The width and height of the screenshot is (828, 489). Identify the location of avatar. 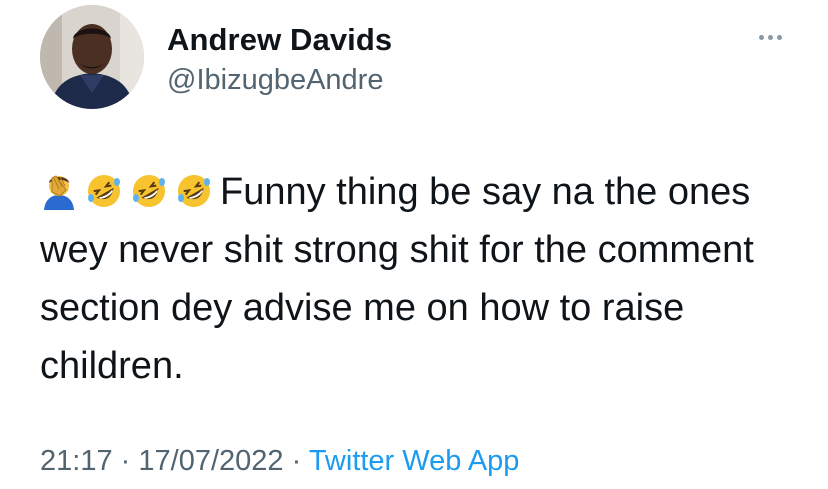
(92, 57).